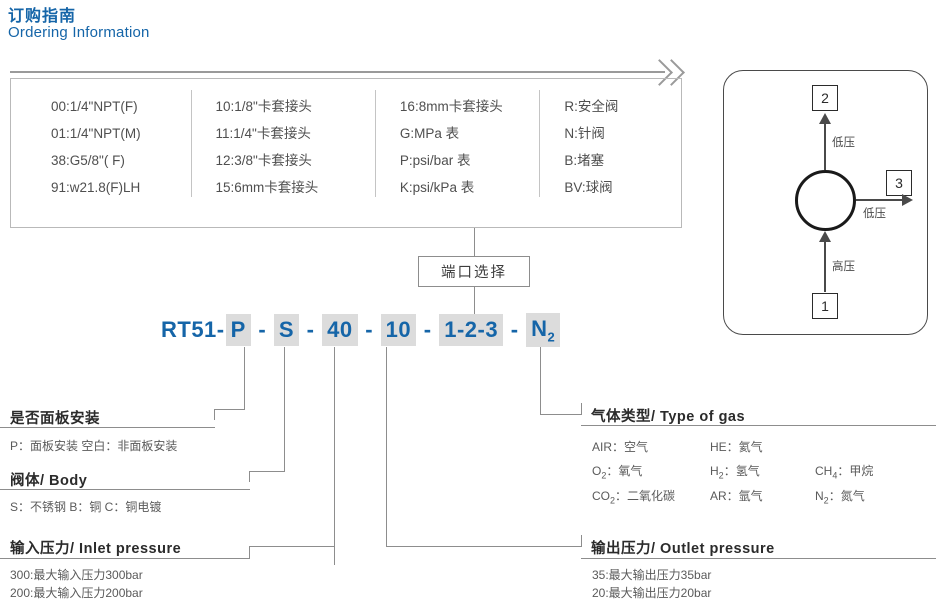 The width and height of the screenshot is (936, 602). Describe the element at coordinates (825, 98) in the screenshot. I see `port-number-2: 2` at that location.